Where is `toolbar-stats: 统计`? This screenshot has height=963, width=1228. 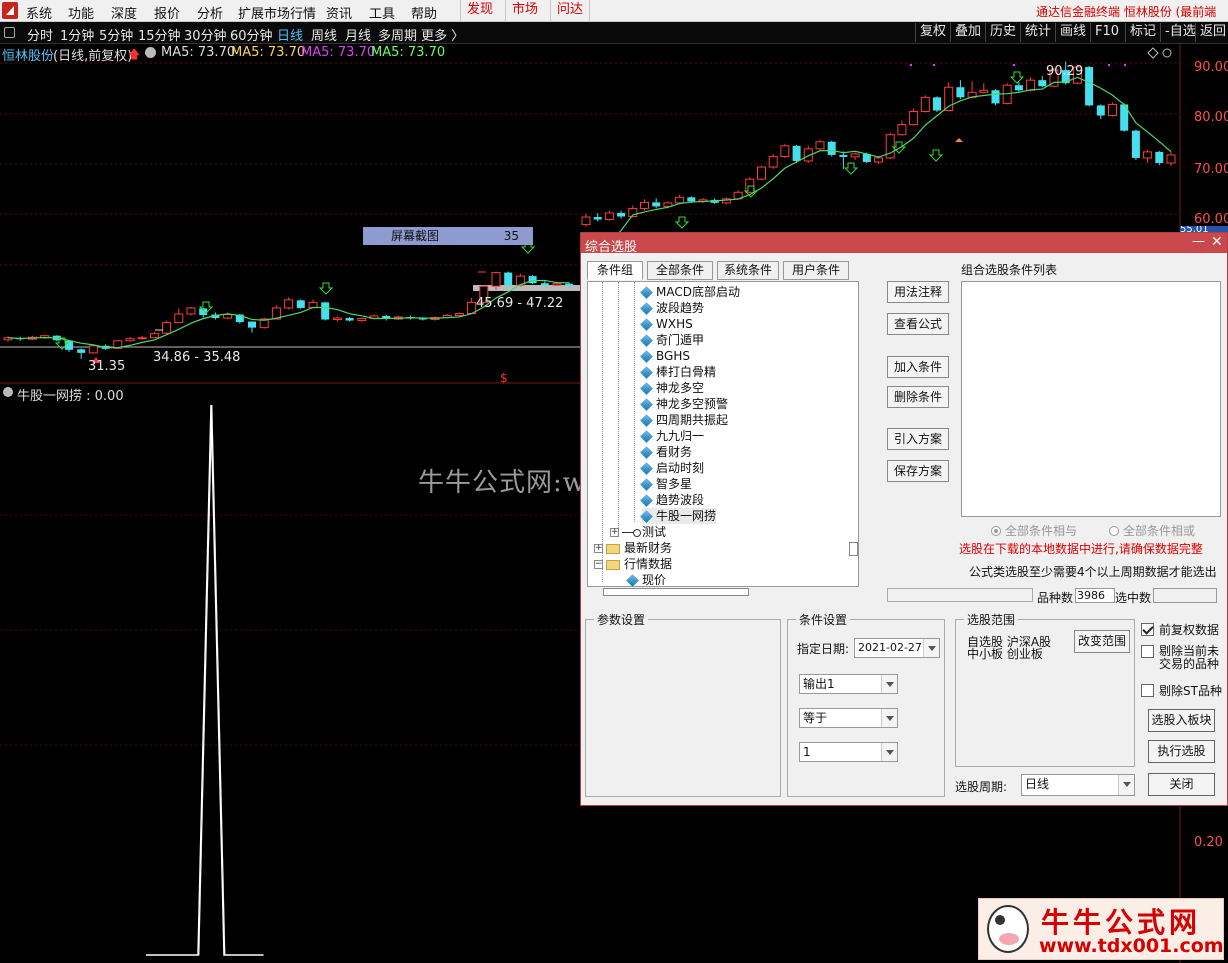
toolbar-stats: 统计 is located at coordinates (1037, 32).